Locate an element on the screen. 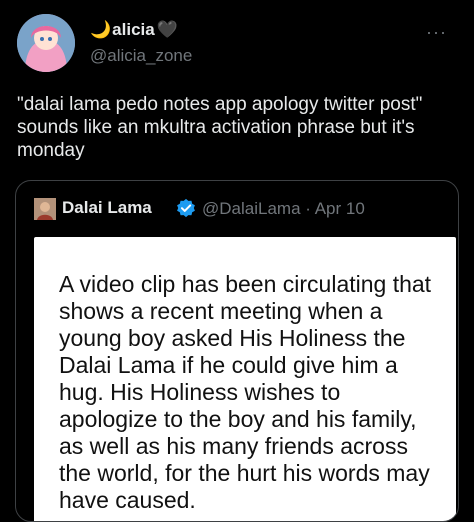  verified-badge-icon is located at coordinates (186, 208).